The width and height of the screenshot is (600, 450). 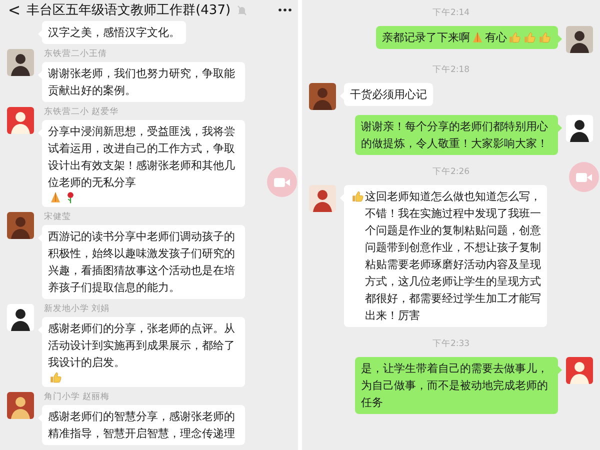 I want to click on more-icon, so click(x=285, y=10).